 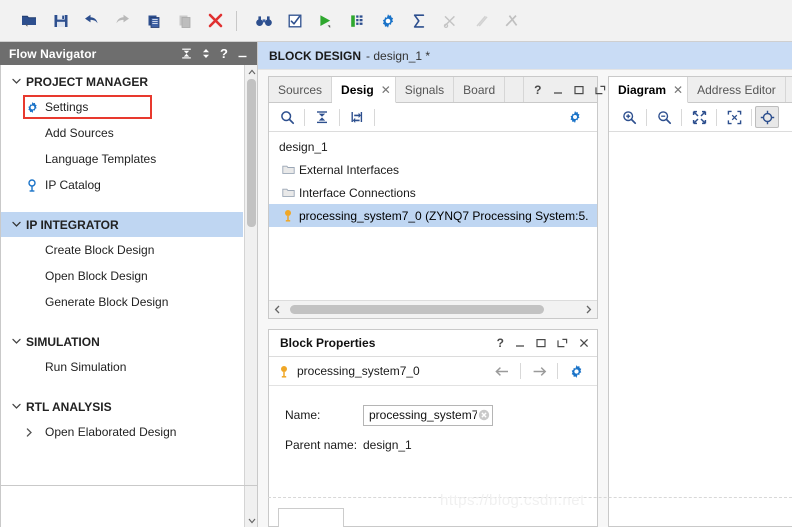 I want to click on field-row-name: Name: processing_system7_0, so click(x=441, y=415).